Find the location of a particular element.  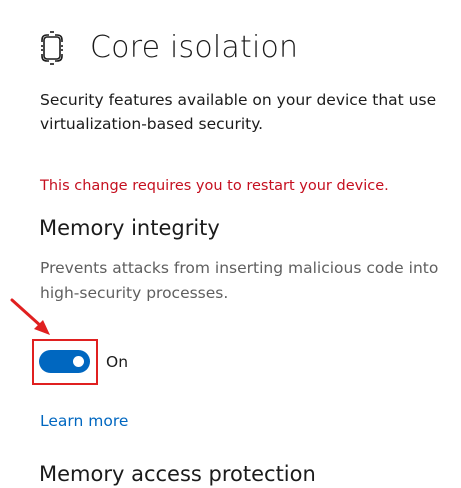

toggle-state-label: On is located at coordinates (117, 362).